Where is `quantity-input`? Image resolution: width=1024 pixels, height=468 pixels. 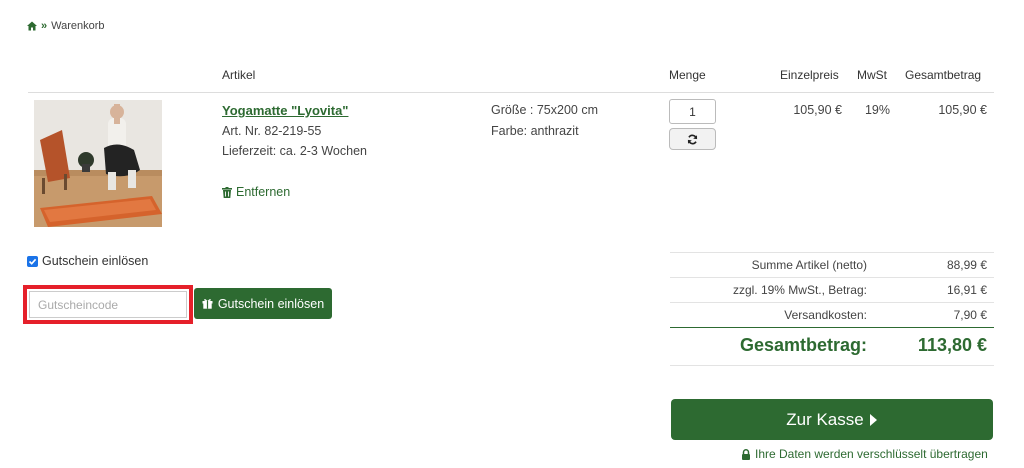
quantity-input is located at coordinates (692, 111).